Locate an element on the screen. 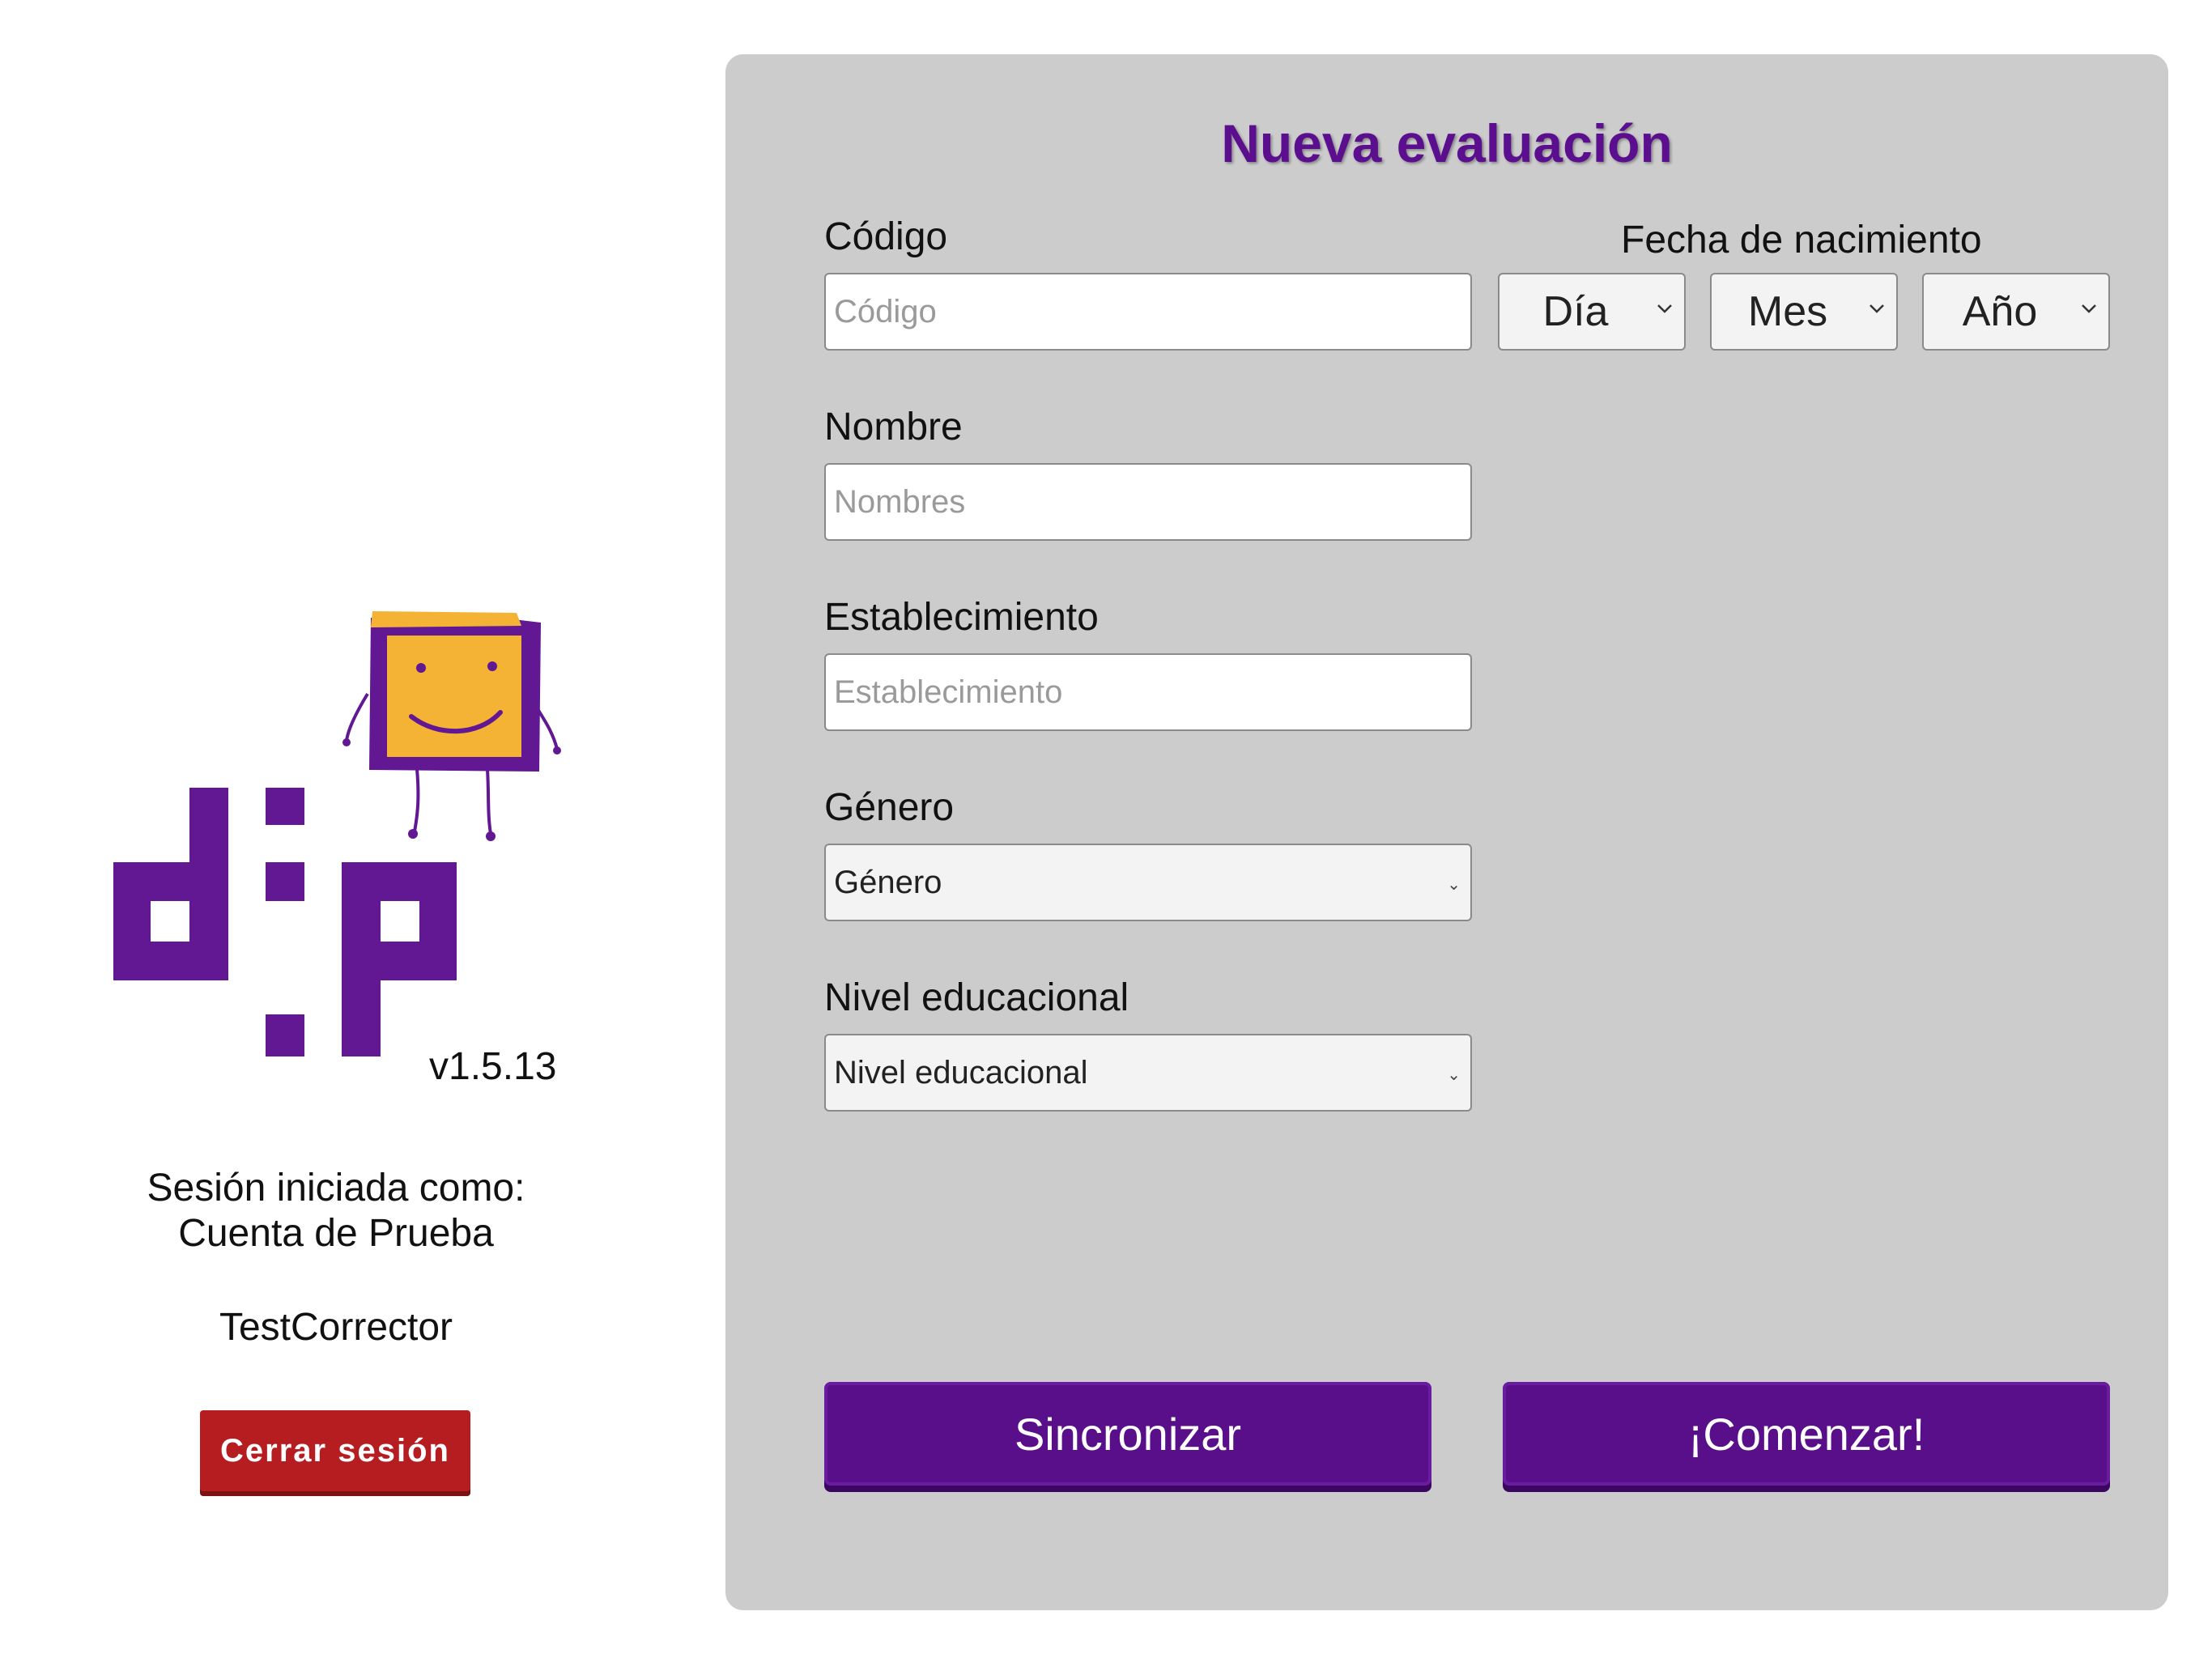 Image resolution: width=2212 pixels, height=1658 pixels. gender-select: Género ⌄ is located at coordinates (1148, 882).